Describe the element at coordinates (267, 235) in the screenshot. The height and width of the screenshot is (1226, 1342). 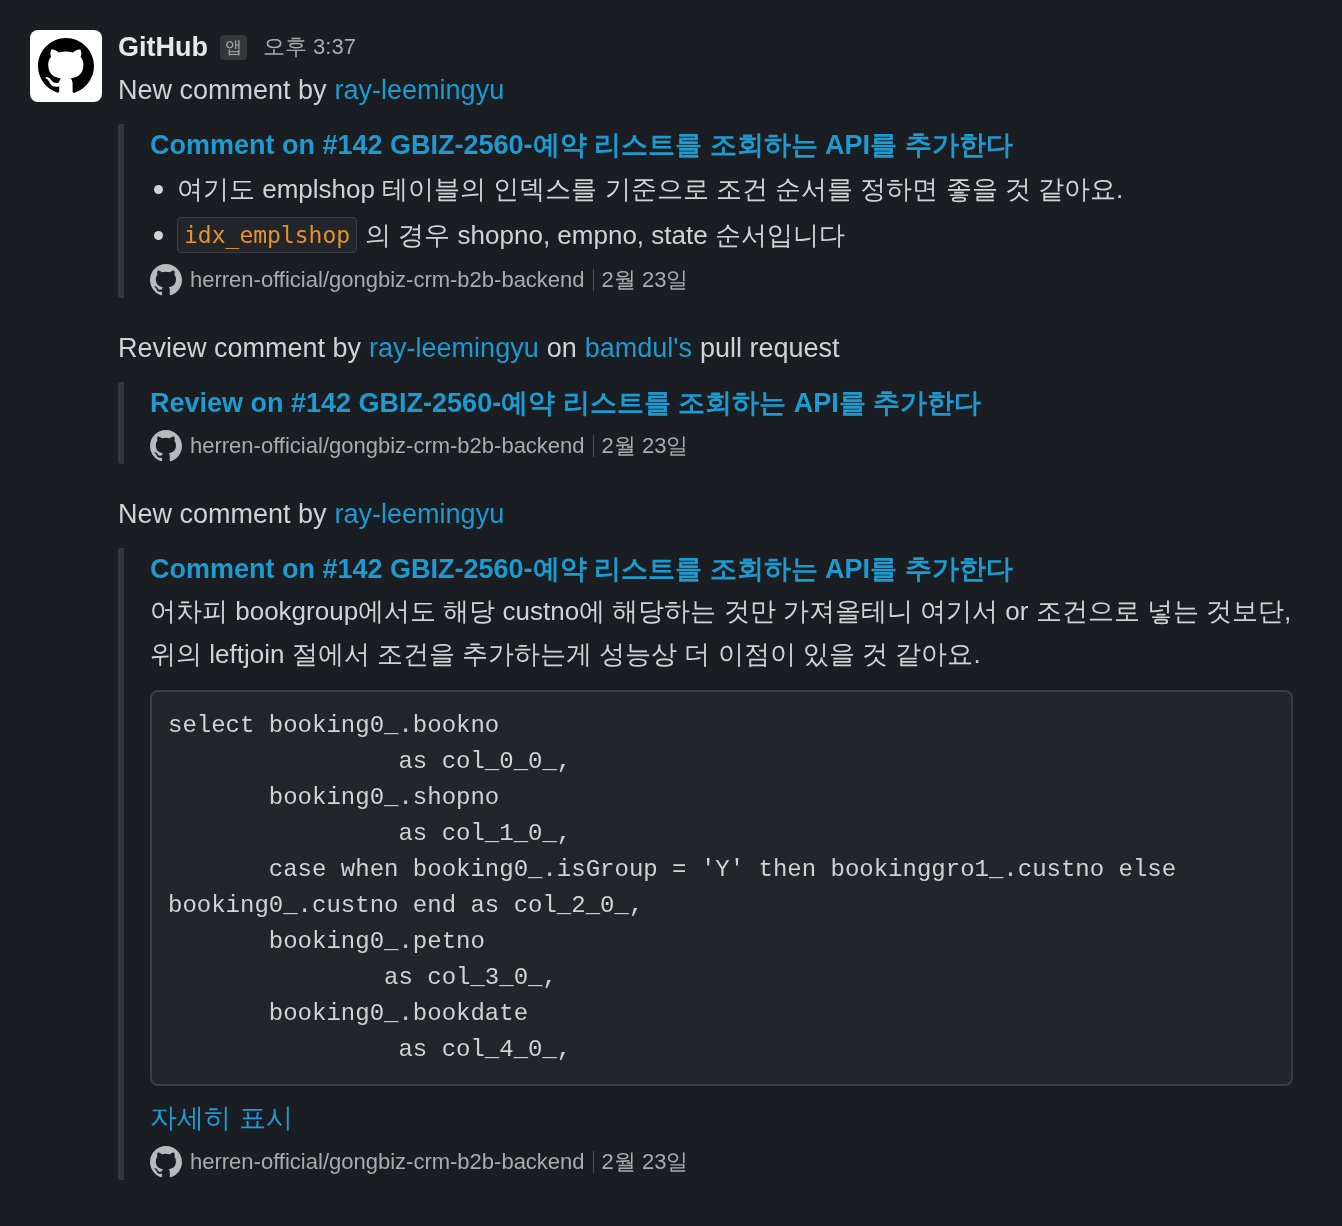
I see `inline-code: idx_emplshop` at that location.